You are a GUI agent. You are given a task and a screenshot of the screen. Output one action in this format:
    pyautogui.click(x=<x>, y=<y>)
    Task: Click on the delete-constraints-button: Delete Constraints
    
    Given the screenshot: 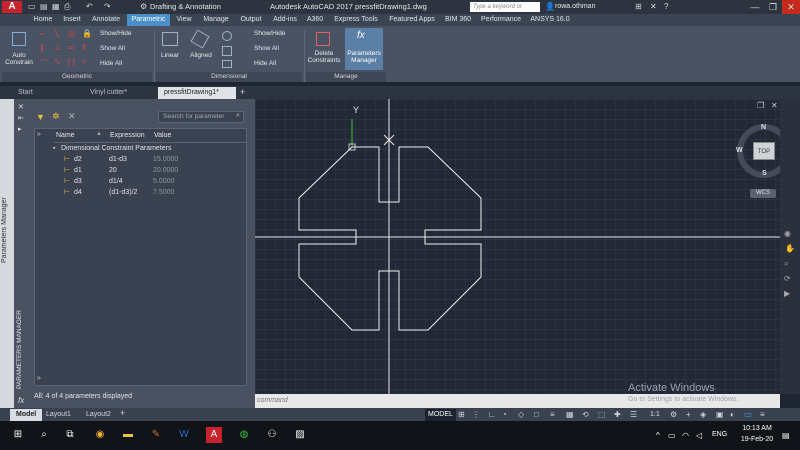 What is the action you would take?
    pyautogui.click(x=324, y=57)
    